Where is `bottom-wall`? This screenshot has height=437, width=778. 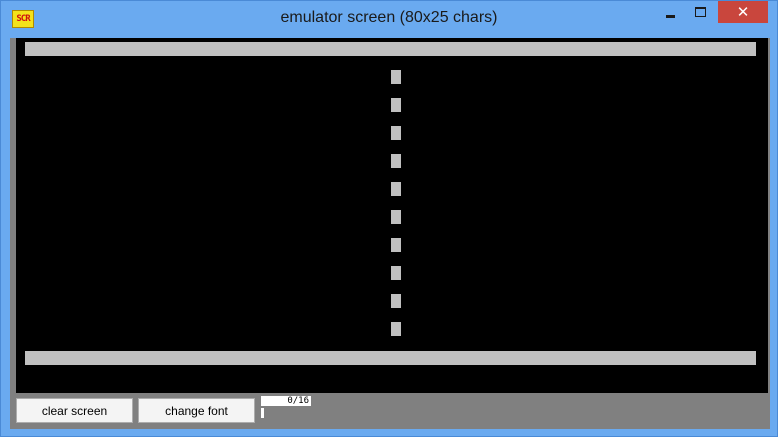
bottom-wall is located at coordinates (390, 358).